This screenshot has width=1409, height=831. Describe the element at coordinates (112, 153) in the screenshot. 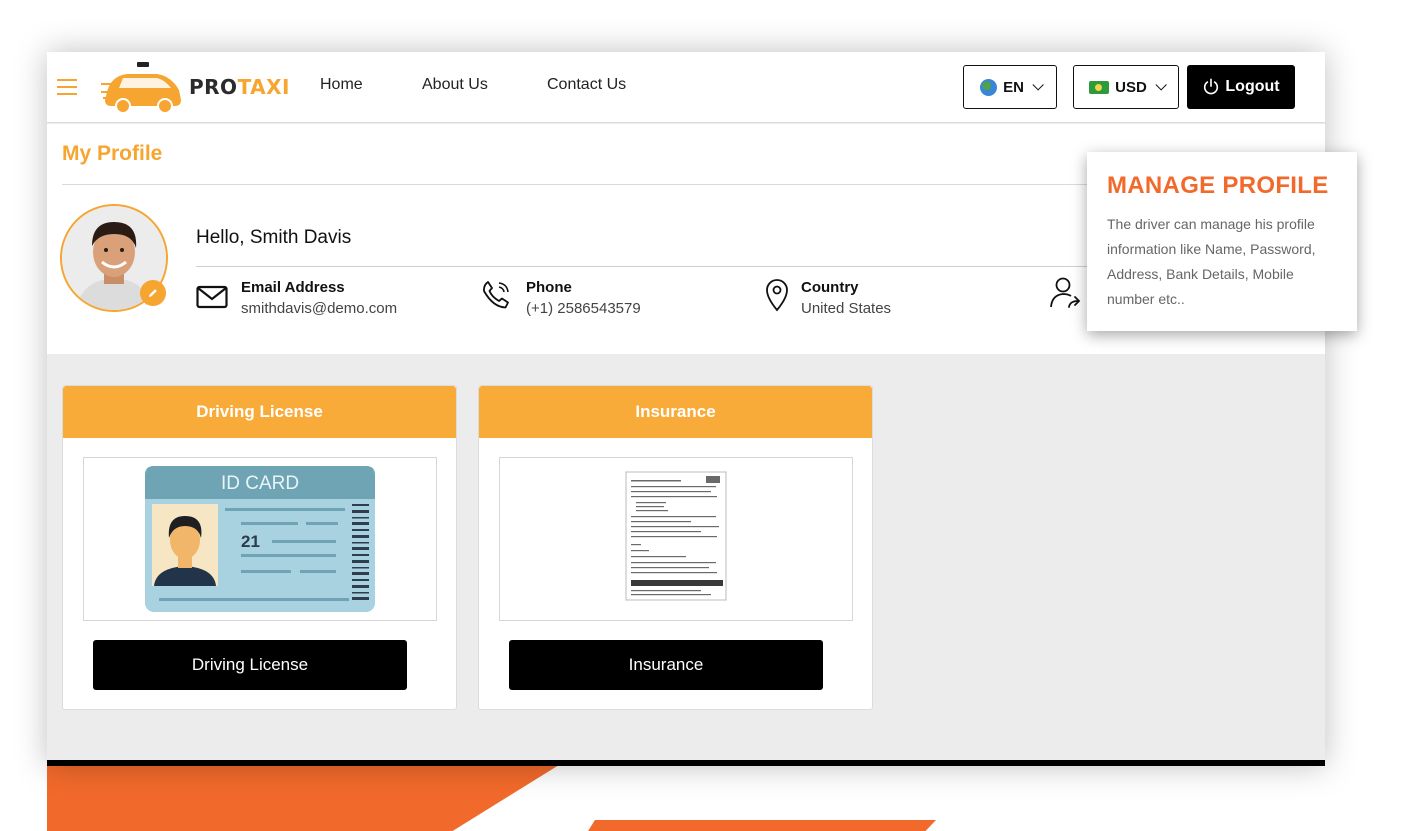

I see `page-title: My Profile` at that location.